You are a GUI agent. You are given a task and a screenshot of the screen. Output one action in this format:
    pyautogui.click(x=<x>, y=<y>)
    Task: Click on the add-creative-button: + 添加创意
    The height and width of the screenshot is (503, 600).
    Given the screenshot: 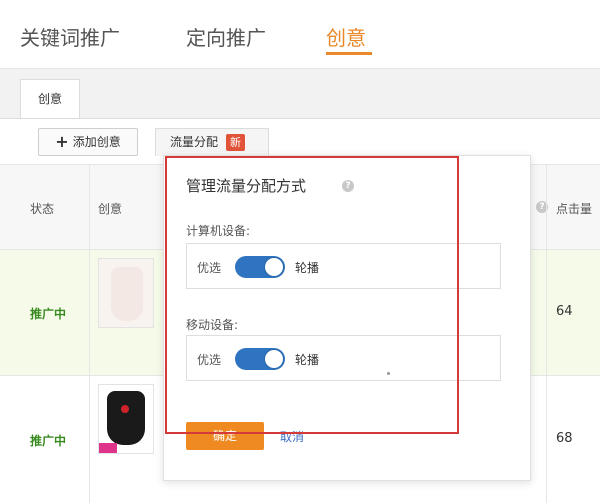 What is the action you would take?
    pyautogui.click(x=88, y=142)
    